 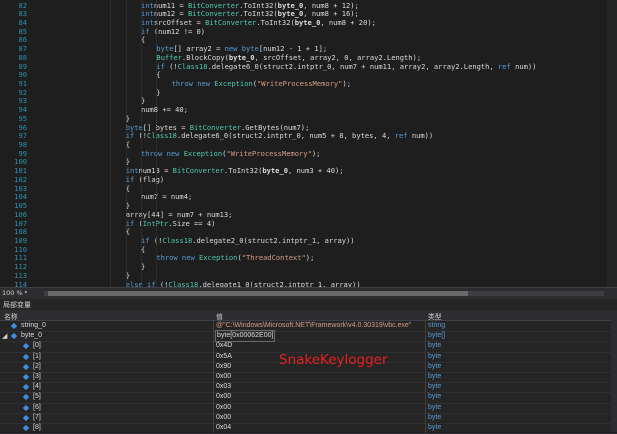 What do you see at coordinates (308, 189) in the screenshot?
I see `code-line: 103{` at bounding box center [308, 189].